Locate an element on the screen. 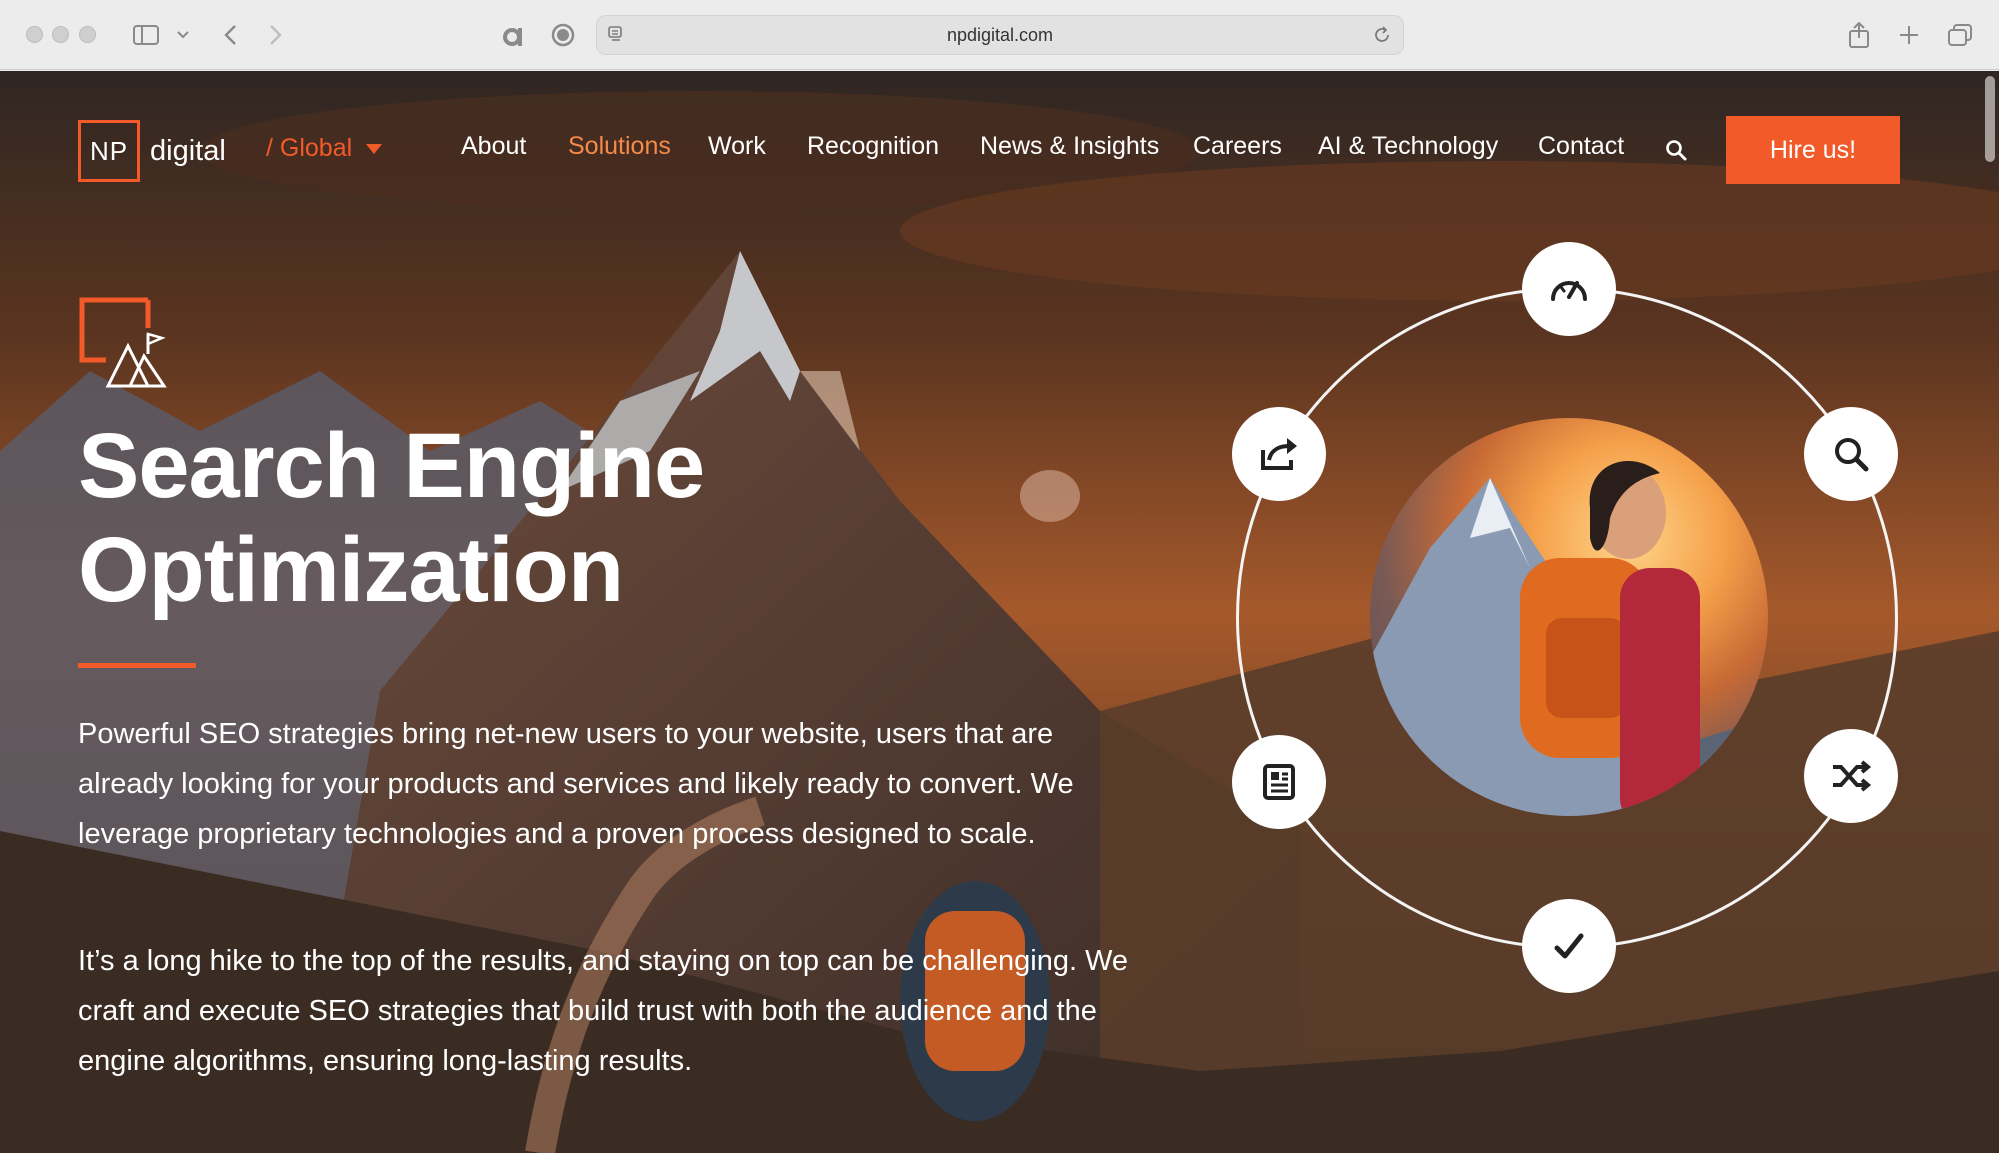 This screenshot has height=1153, width=1999. shuffle-icon is located at coordinates (1852, 776).